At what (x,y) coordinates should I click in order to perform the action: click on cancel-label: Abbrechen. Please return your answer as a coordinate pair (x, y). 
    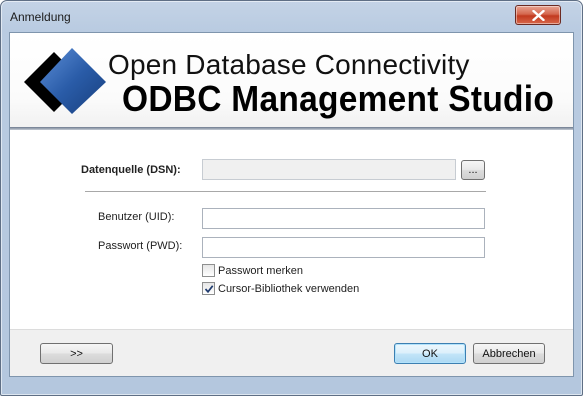
    Looking at the image, I should click on (509, 353).